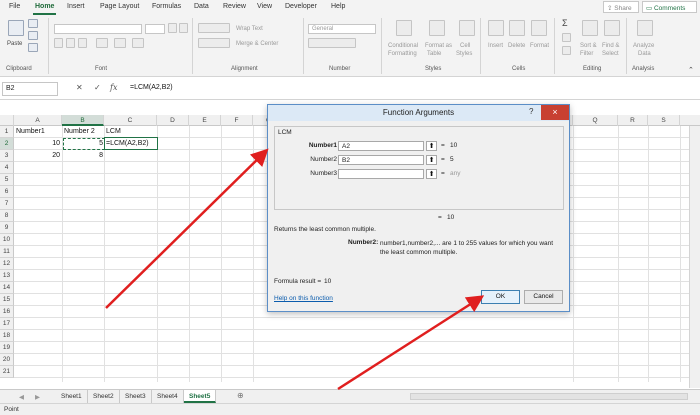 This screenshot has height=415, width=700. I want to click on cell-b1: Number 2, so click(79, 131).